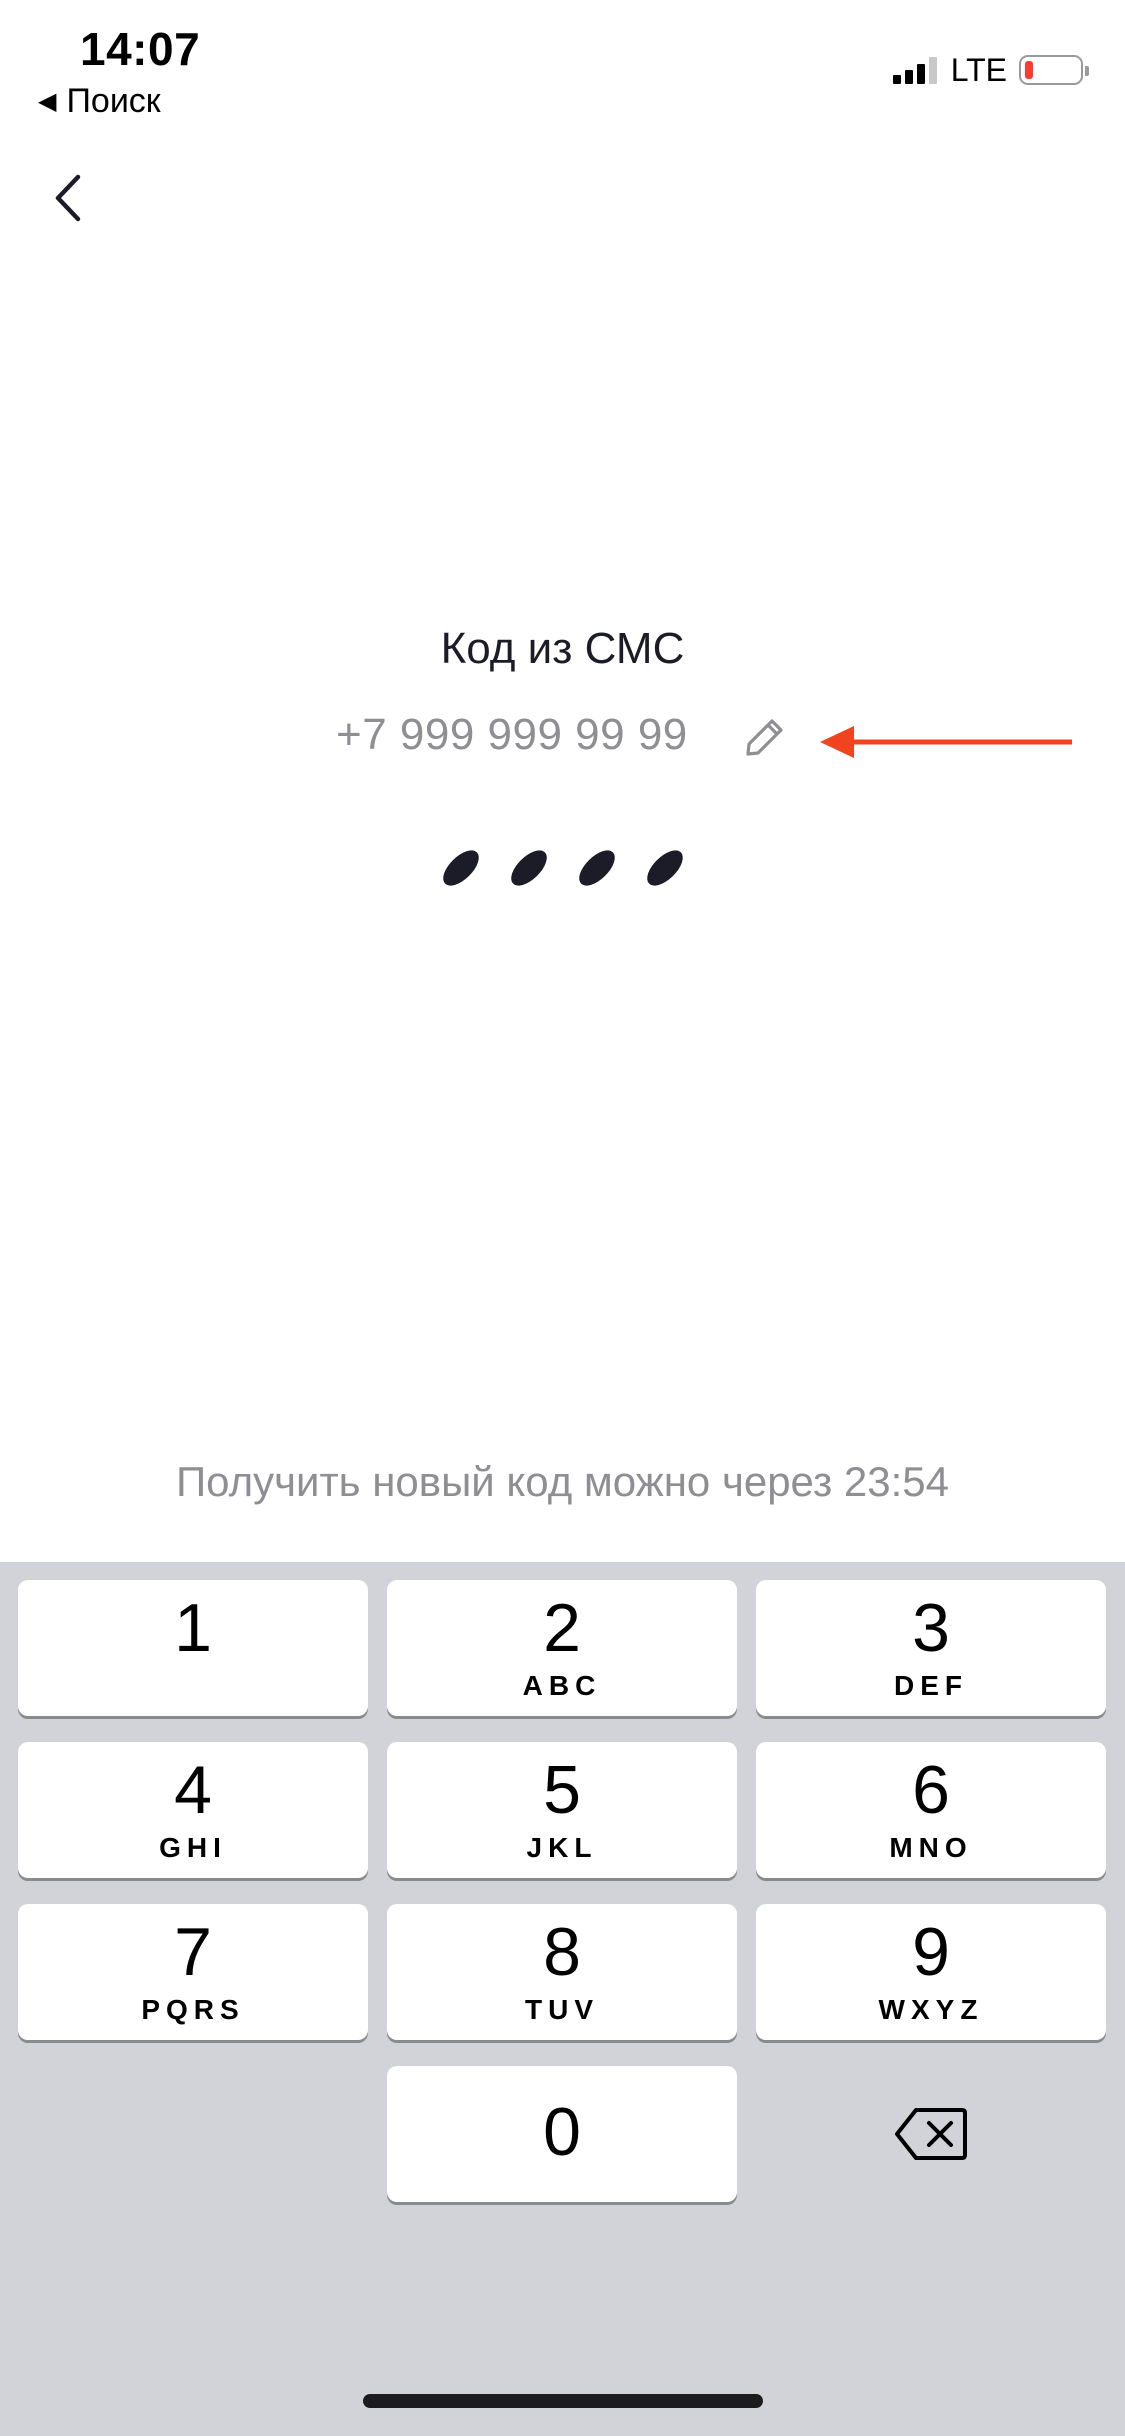 Image resolution: width=1125 pixels, height=2436 pixels. Describe the element at coordinates (562, 1952) in the screenshot. I see `key-digit: 8` at that location.